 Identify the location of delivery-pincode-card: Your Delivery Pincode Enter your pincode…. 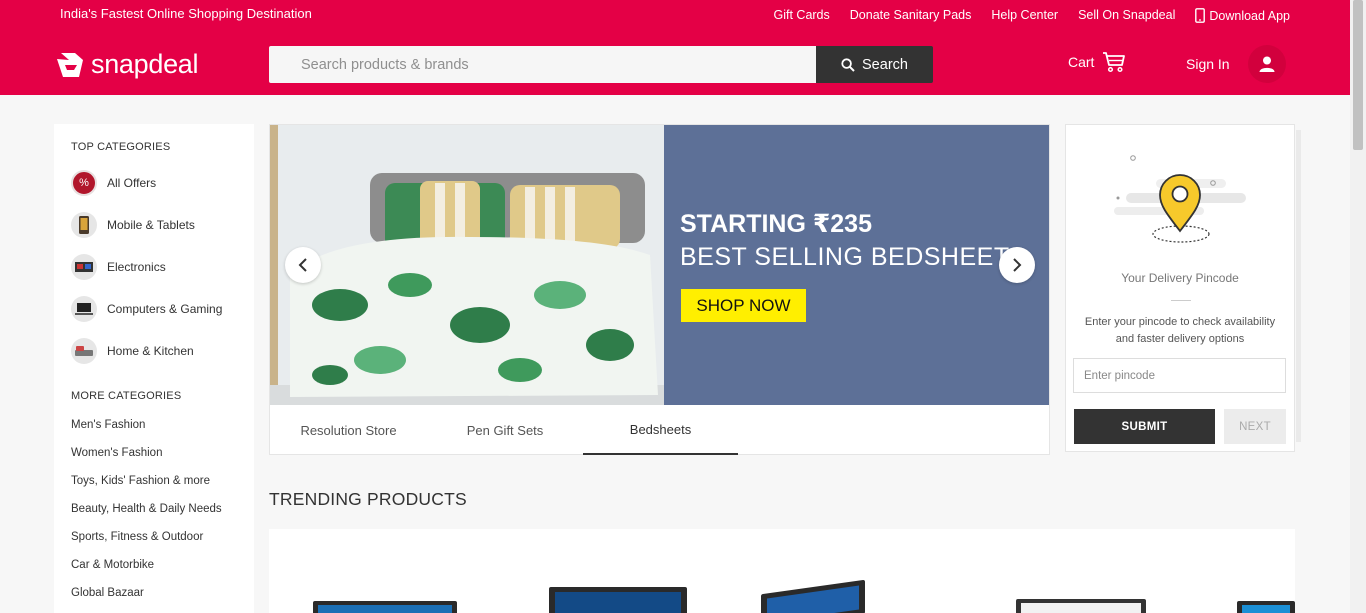
(1180, 288).